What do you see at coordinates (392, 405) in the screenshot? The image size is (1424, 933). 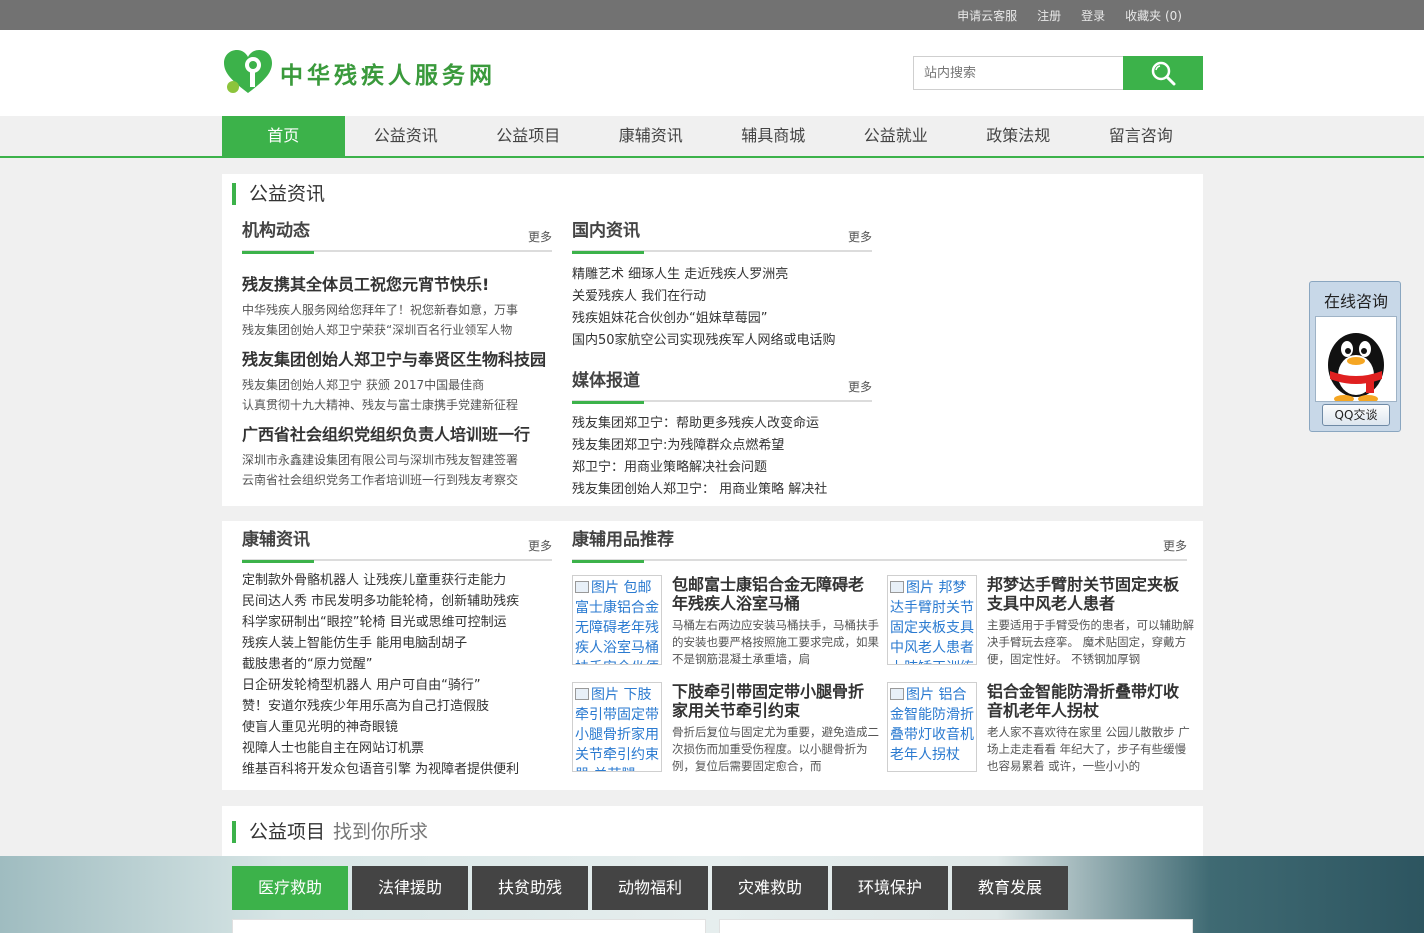 I see `org-news-sub-2b: 认真贯彻十九大精神、残友与富士康携手党建新征程` at bounding box center [392, 405].